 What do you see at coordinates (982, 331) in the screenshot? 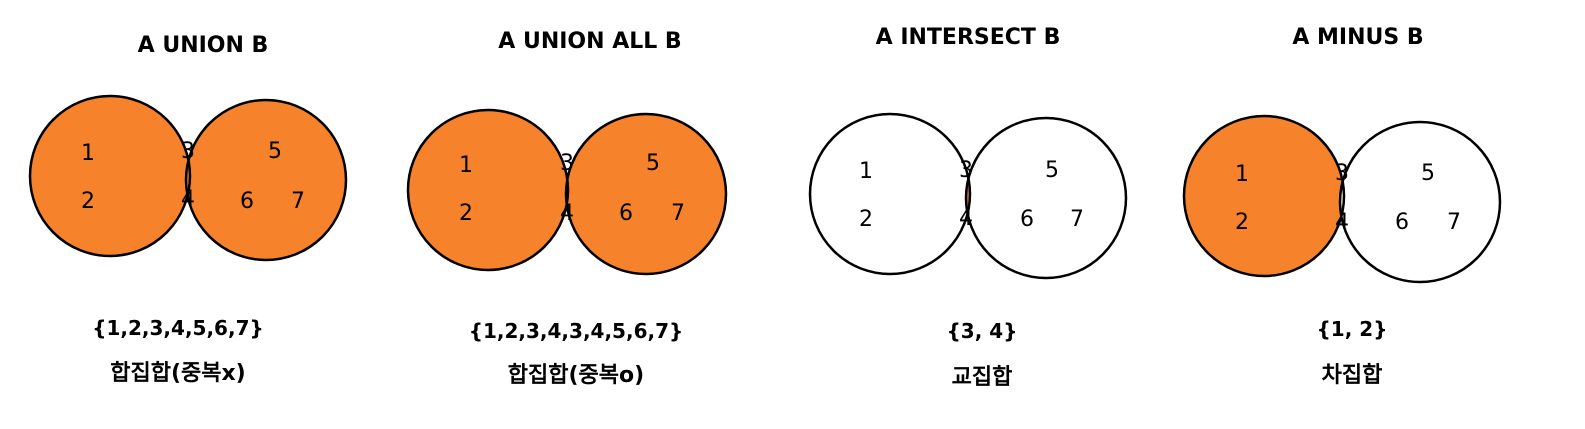
I see `result-set: {3, 4}` at bounding box center [982, 331].